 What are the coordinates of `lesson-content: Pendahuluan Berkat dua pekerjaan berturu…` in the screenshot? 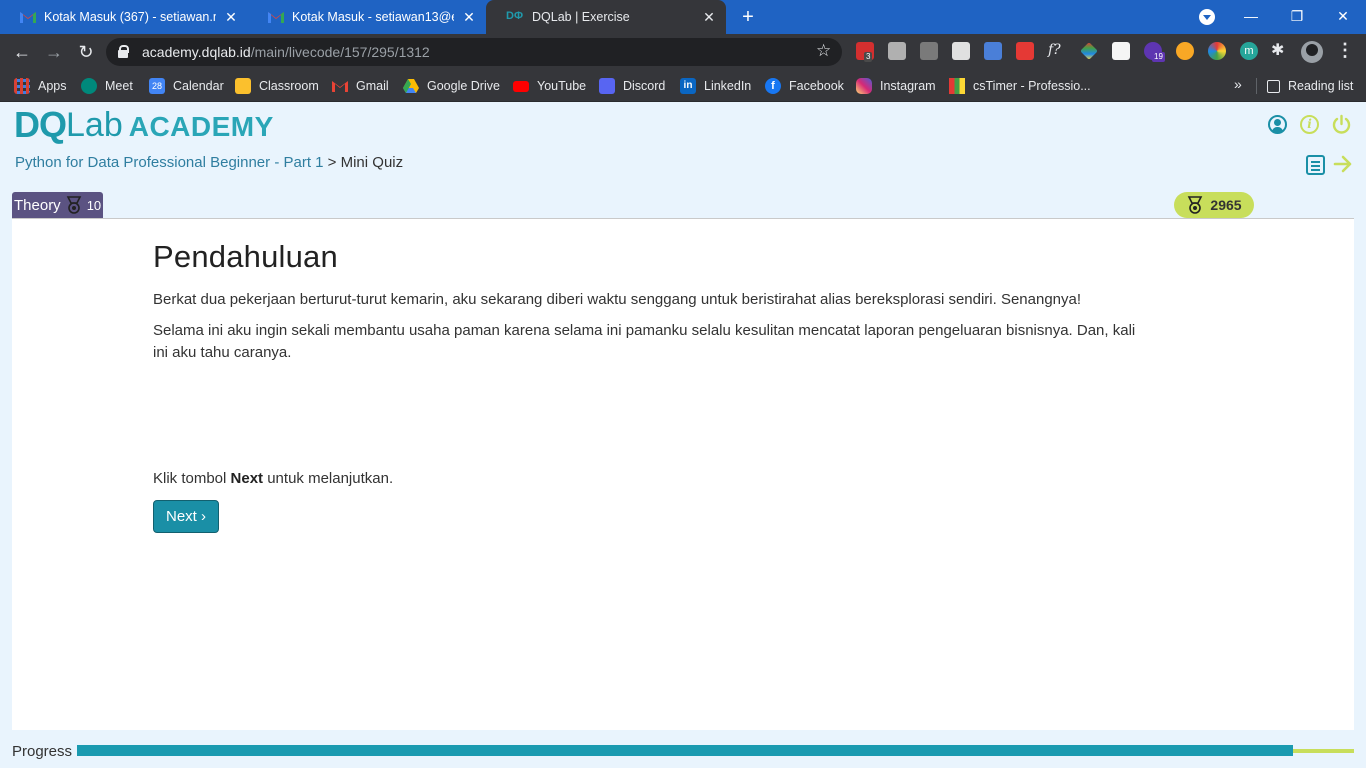 It's located at (653, 306).